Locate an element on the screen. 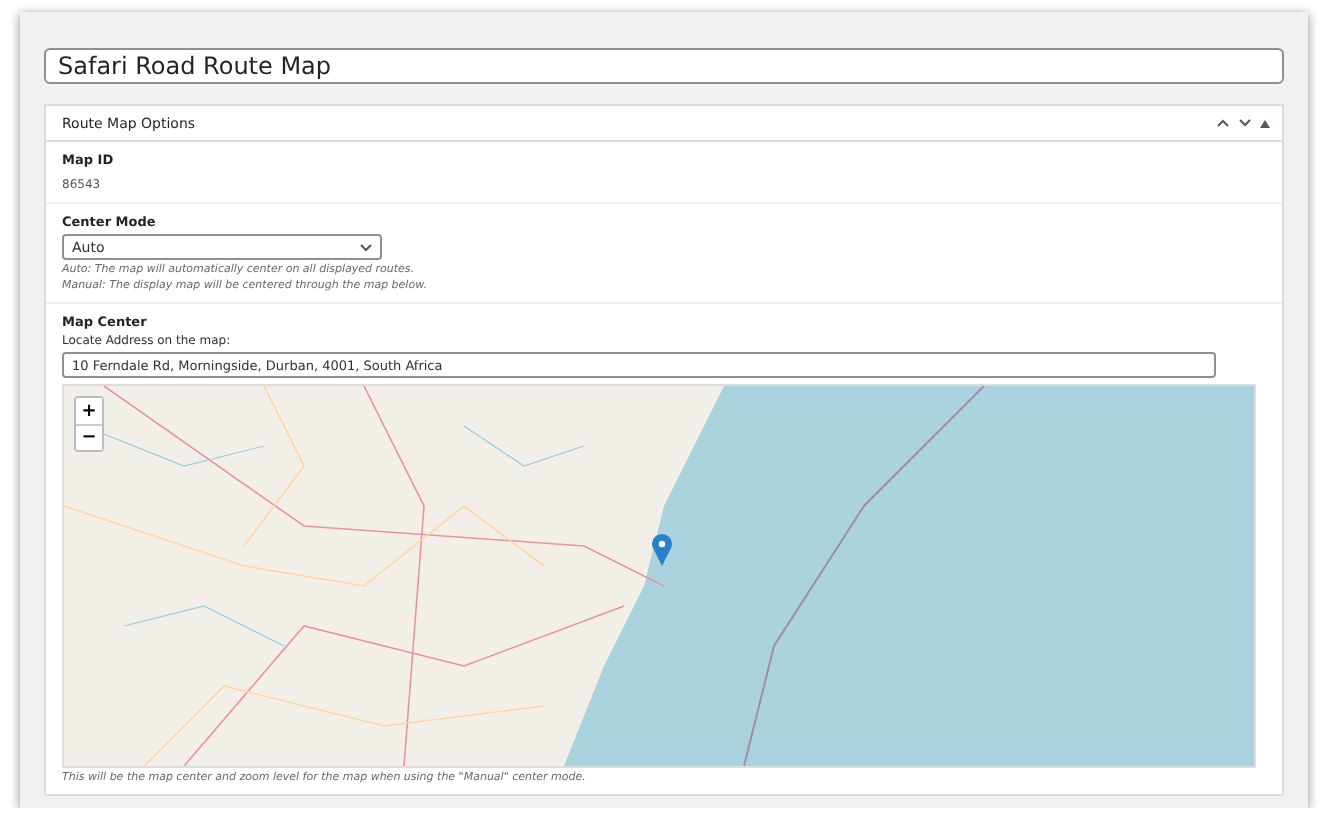 This screenshot has height=834, width=1328. title-field: Safari Road Route Map is located at coordinates (664, 66).